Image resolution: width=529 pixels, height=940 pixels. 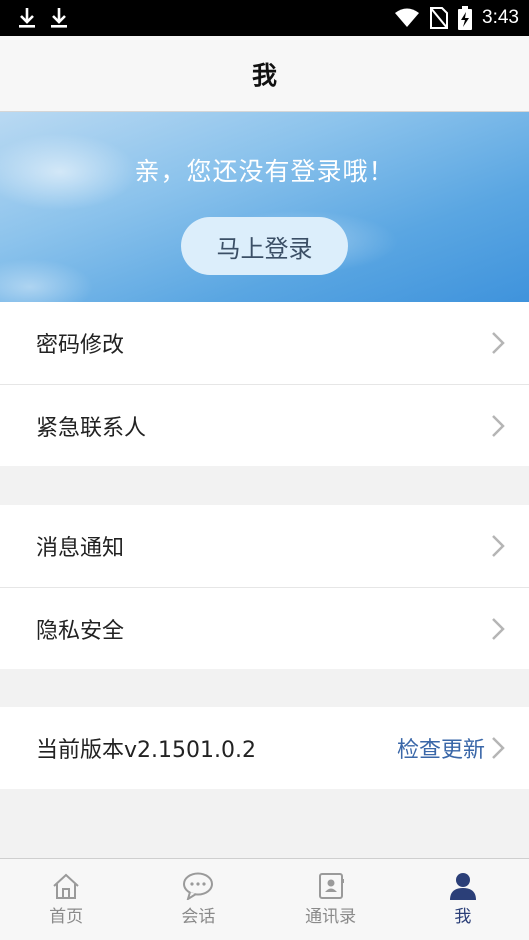 I want to click on menu-item-label: 隐私安全, so click(x=80, y=631).